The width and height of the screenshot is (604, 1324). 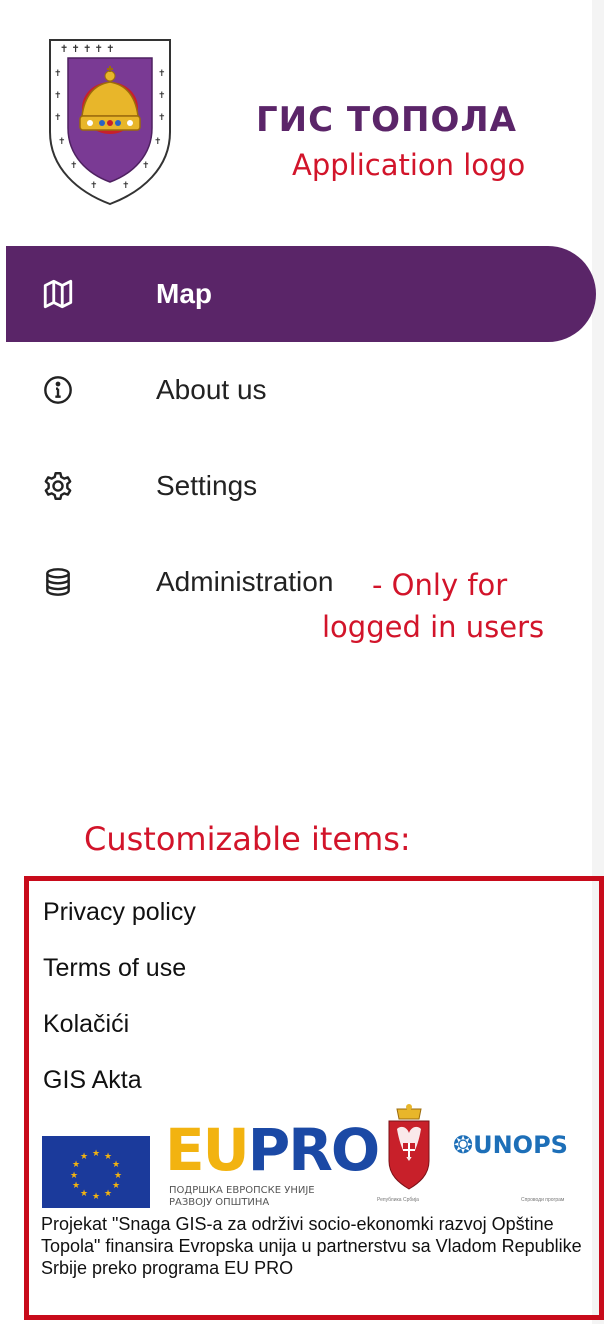 I want to click on app-title: ГИС ТОПОЛА, so click(x=386, y=120).